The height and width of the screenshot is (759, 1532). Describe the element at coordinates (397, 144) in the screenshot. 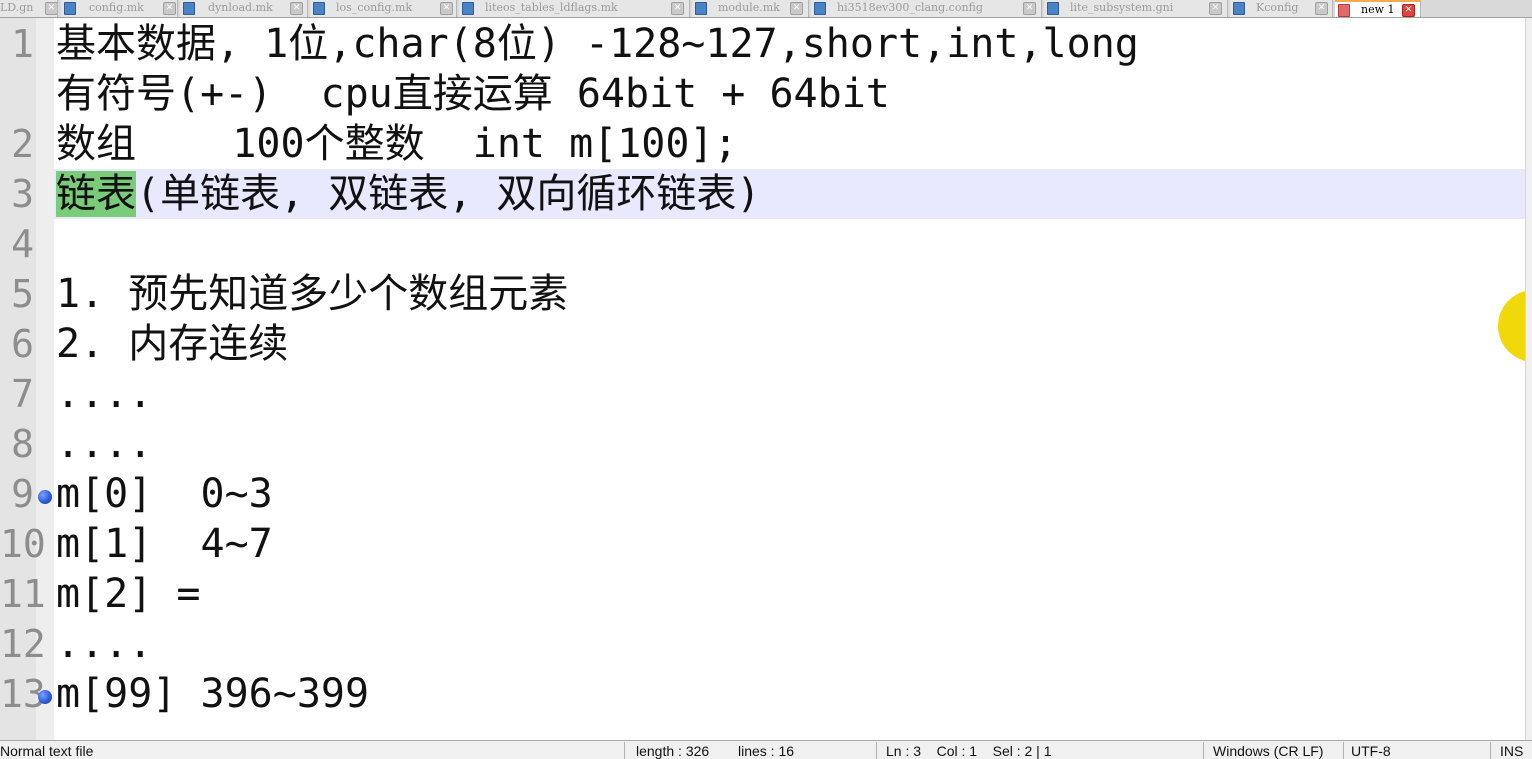

I see `code-line: 数组 100个整数 int m[100];` at that location.